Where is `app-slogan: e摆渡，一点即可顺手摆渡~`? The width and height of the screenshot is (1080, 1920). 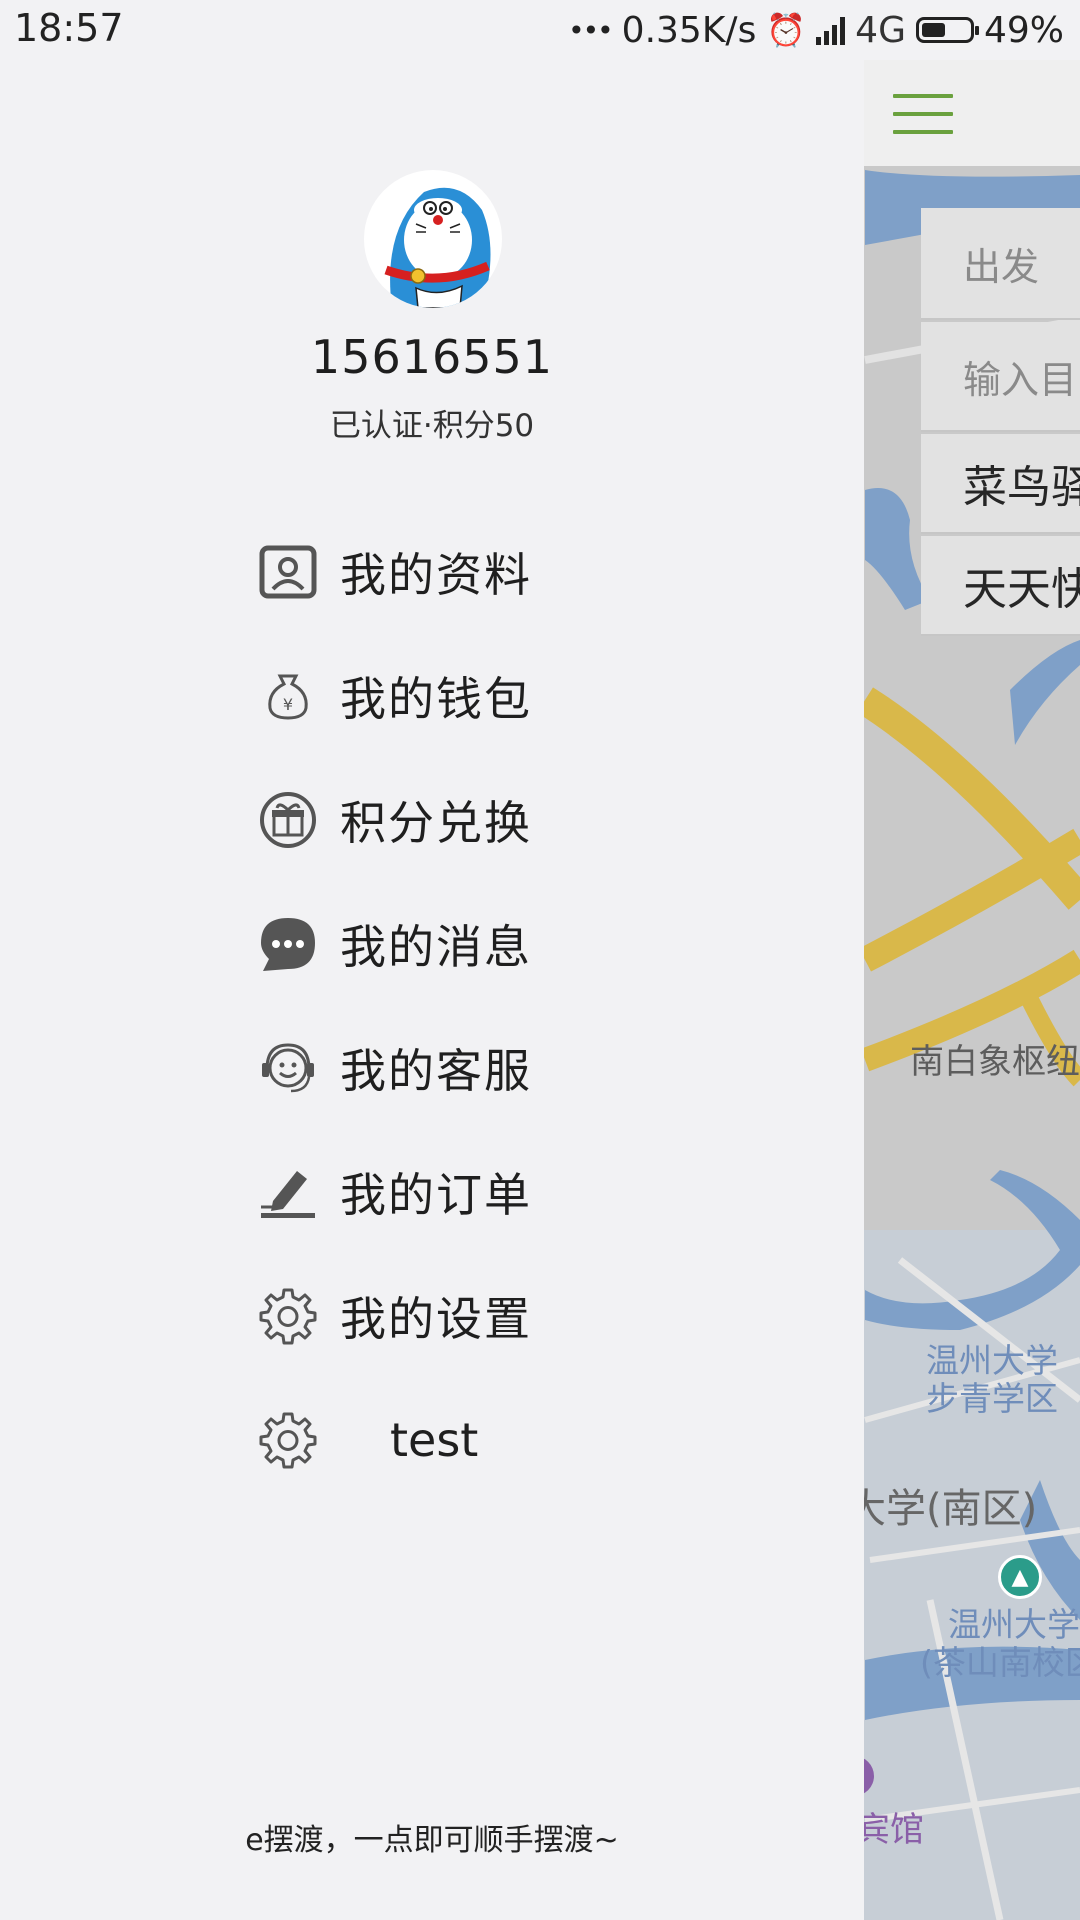 app-slogan: e摆渡，一点即可顺手摆渡~ is located at coordinates (432, 1840).